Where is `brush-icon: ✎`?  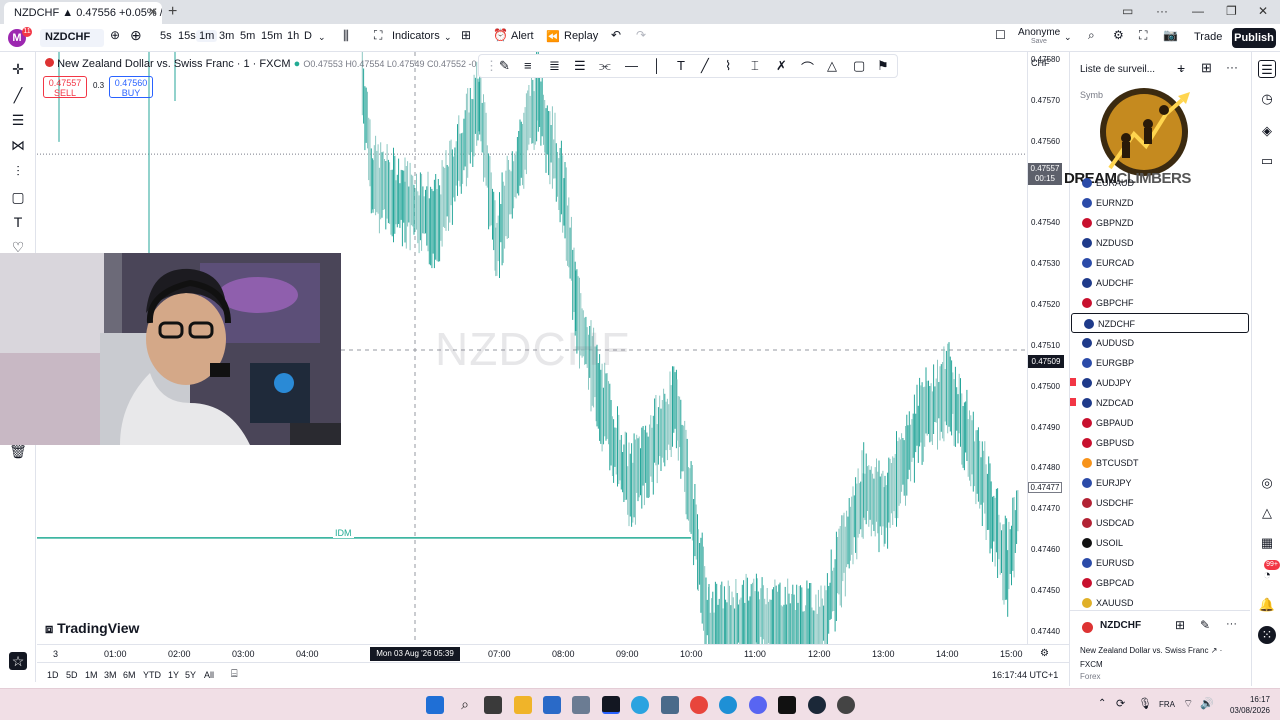
brush-icon: ✎ is located at coordinates (504, 66).